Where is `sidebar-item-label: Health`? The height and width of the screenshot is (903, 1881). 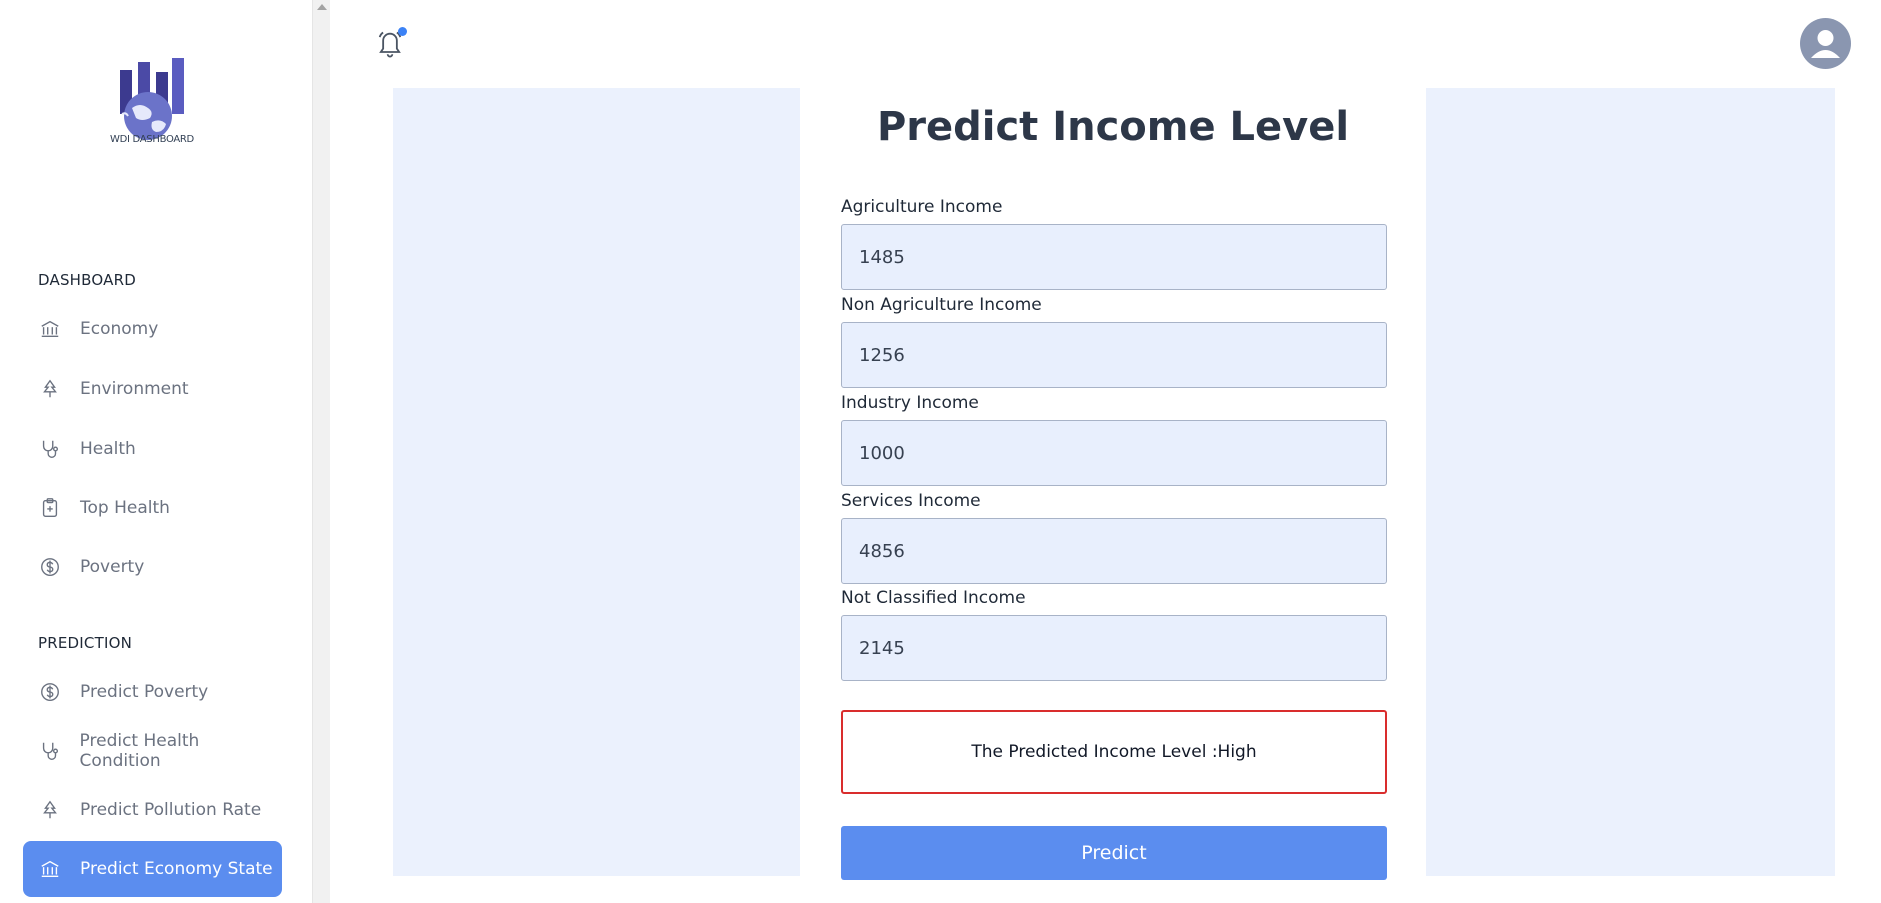 sidebar-item-label: Health is located at coordinates (108, 449).